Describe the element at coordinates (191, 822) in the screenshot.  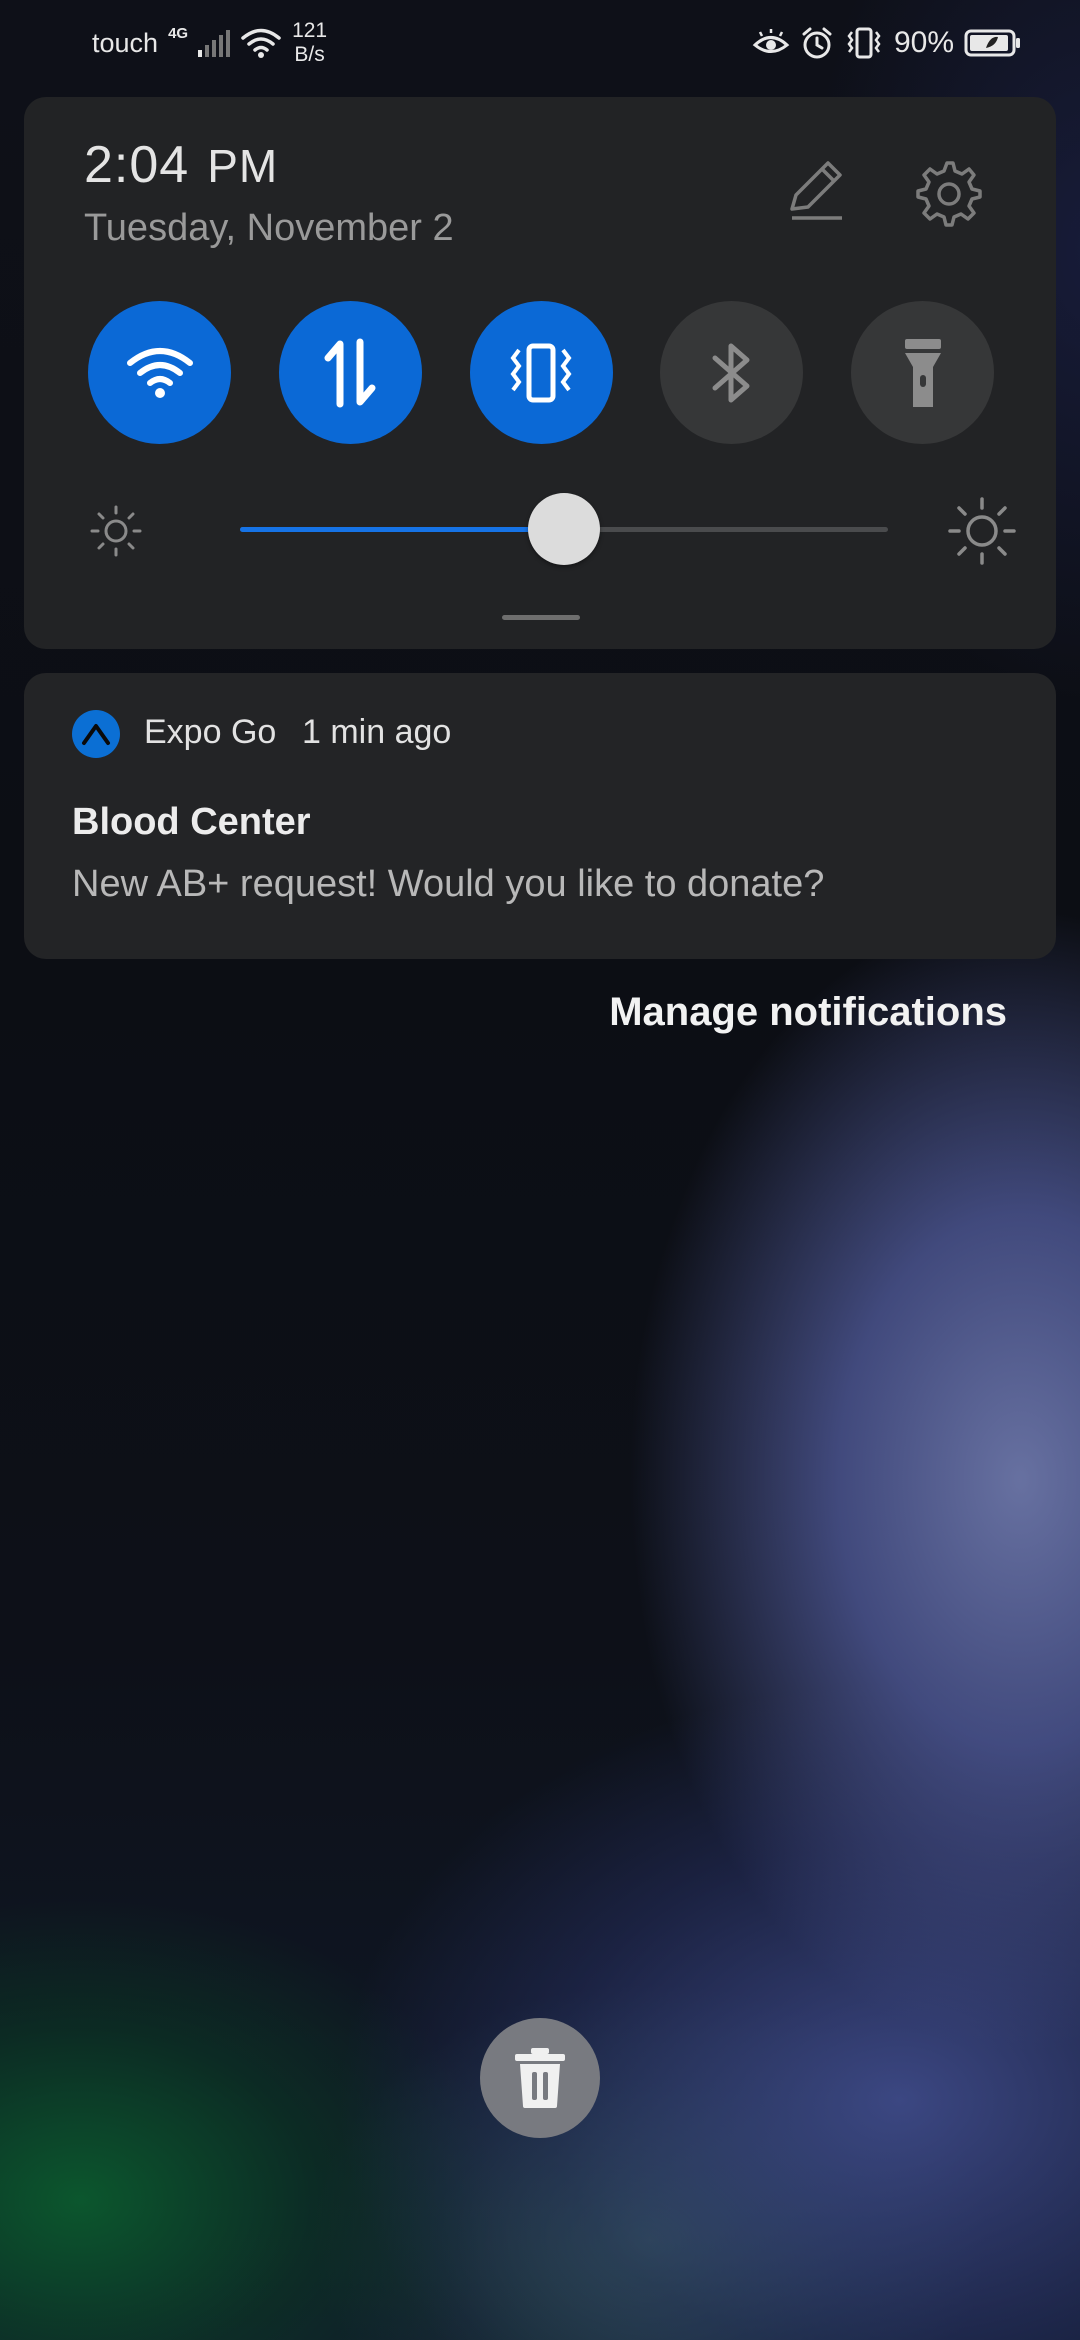
I see `notification-title: Blood Center` at that location.